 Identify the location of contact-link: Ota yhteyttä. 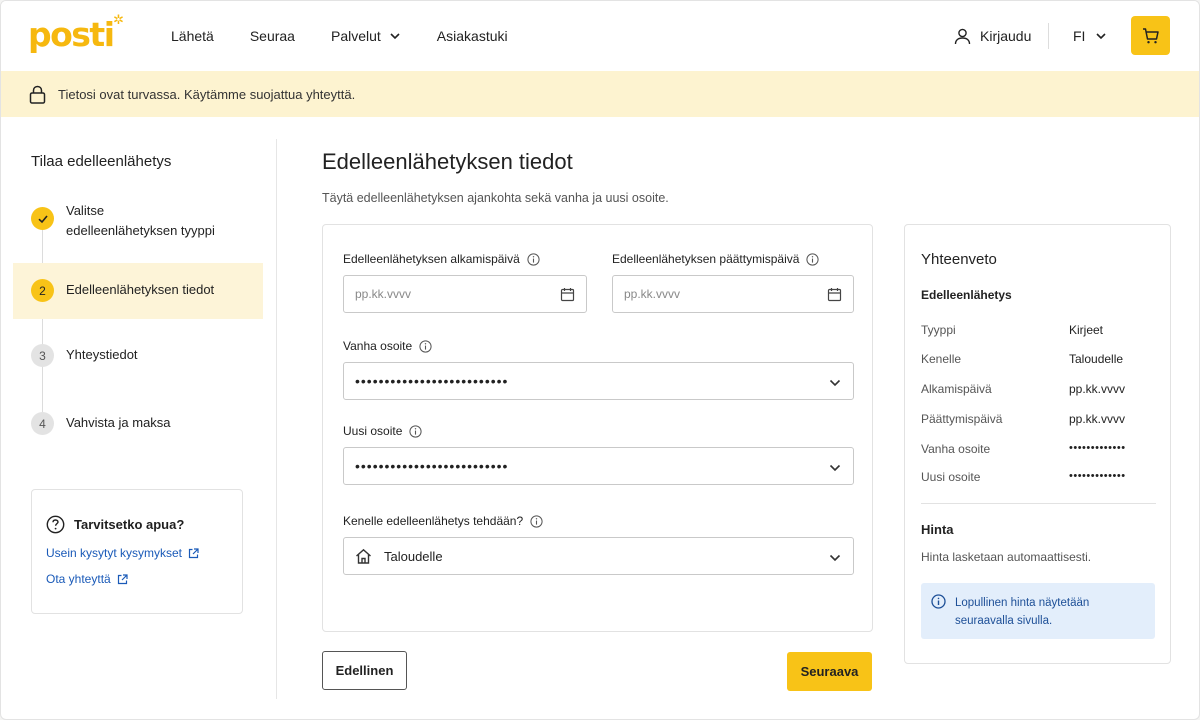
(87, 579).